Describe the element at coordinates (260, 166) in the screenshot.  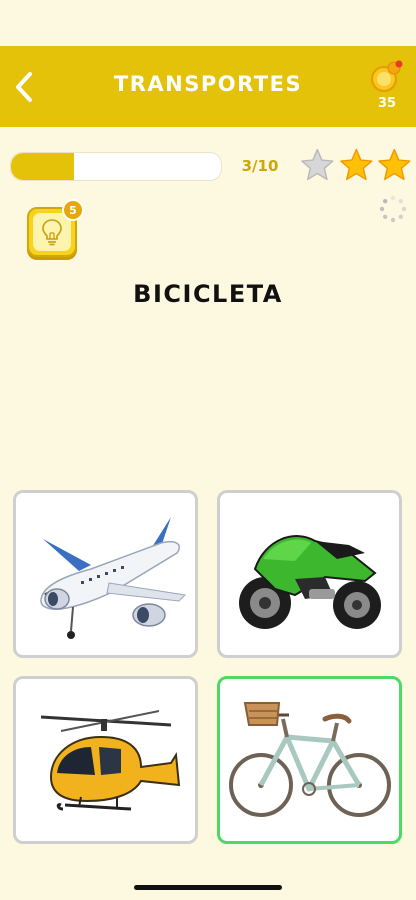
I see `progress-counter: 3/10` at that location.